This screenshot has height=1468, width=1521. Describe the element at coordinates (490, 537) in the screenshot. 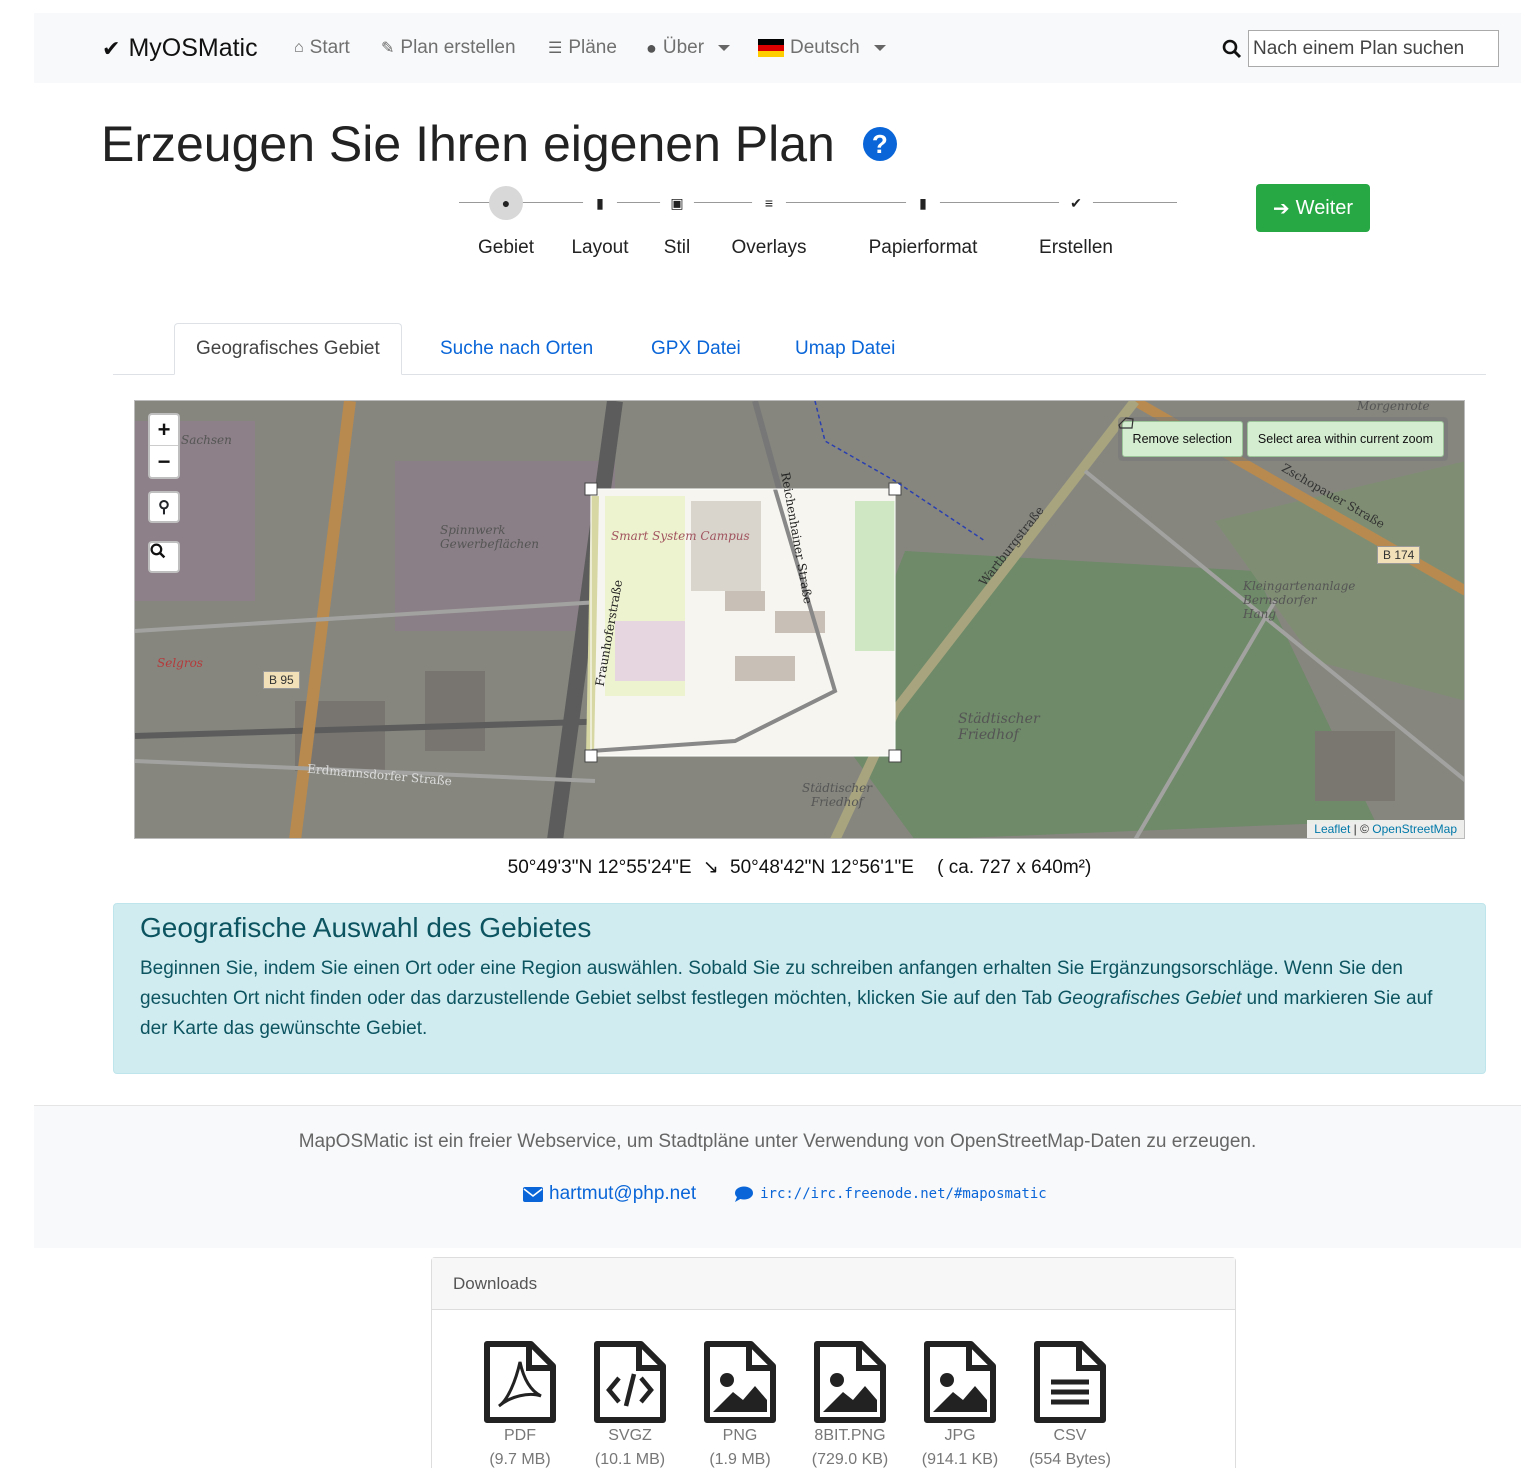

I see `map-label-spinnwerk: Spinnwerk Gewerbeflächen` at that location.